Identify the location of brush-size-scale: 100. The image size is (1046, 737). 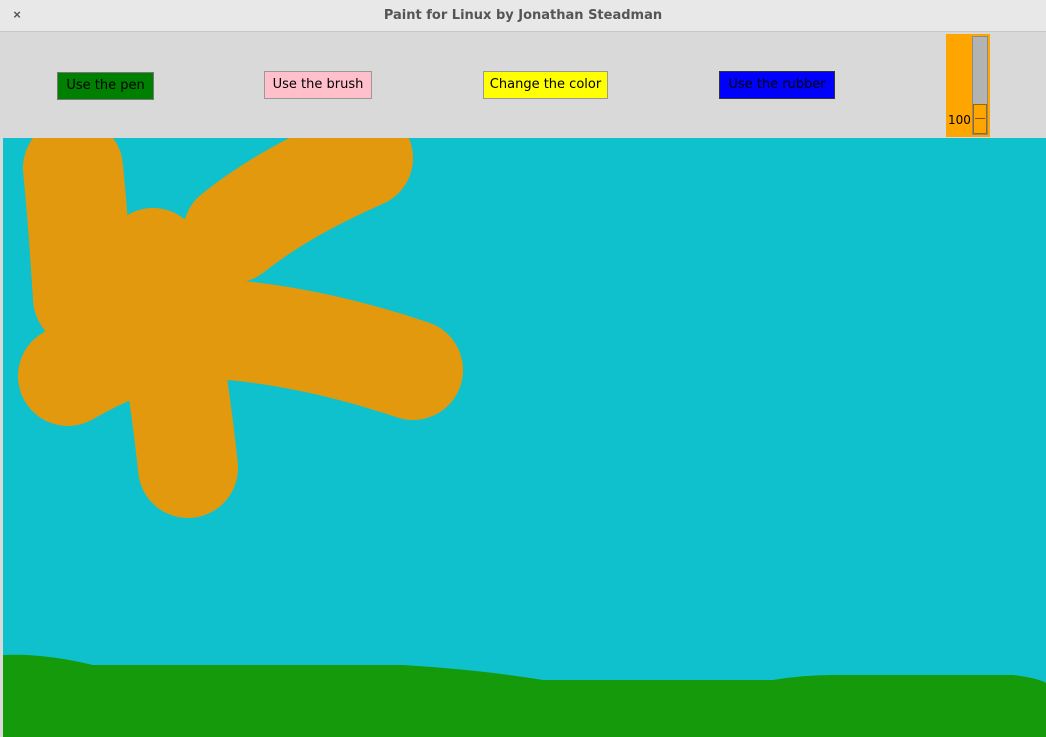
(968, 85).